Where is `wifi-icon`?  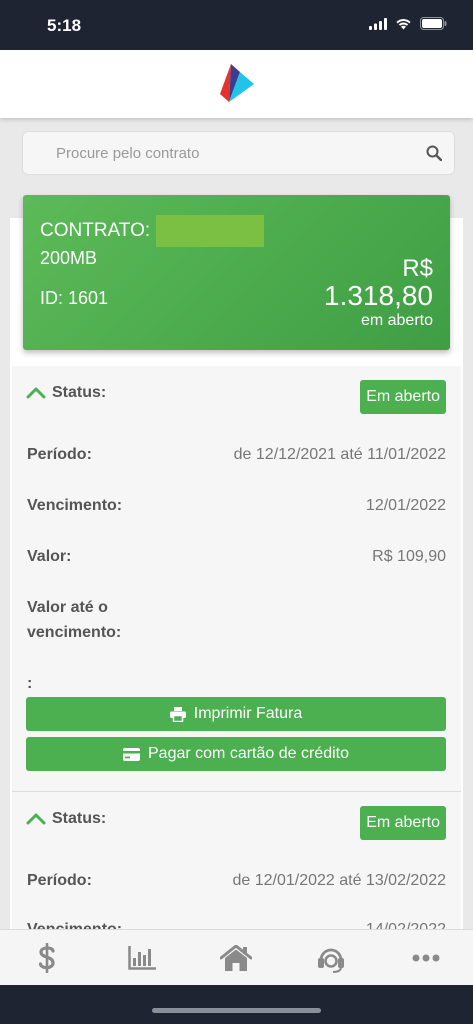 wifi-icon is located at coordinates (403, 23).